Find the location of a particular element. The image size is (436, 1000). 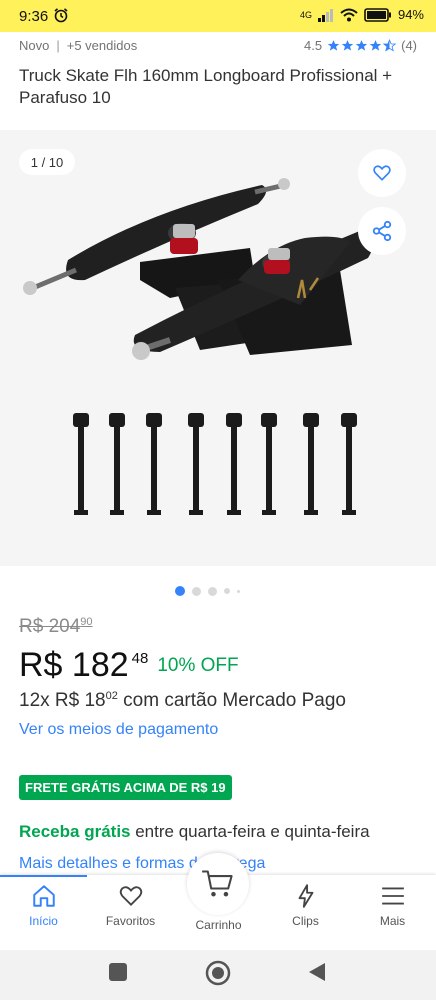

signal-icon is located at coordinates (325, 15).